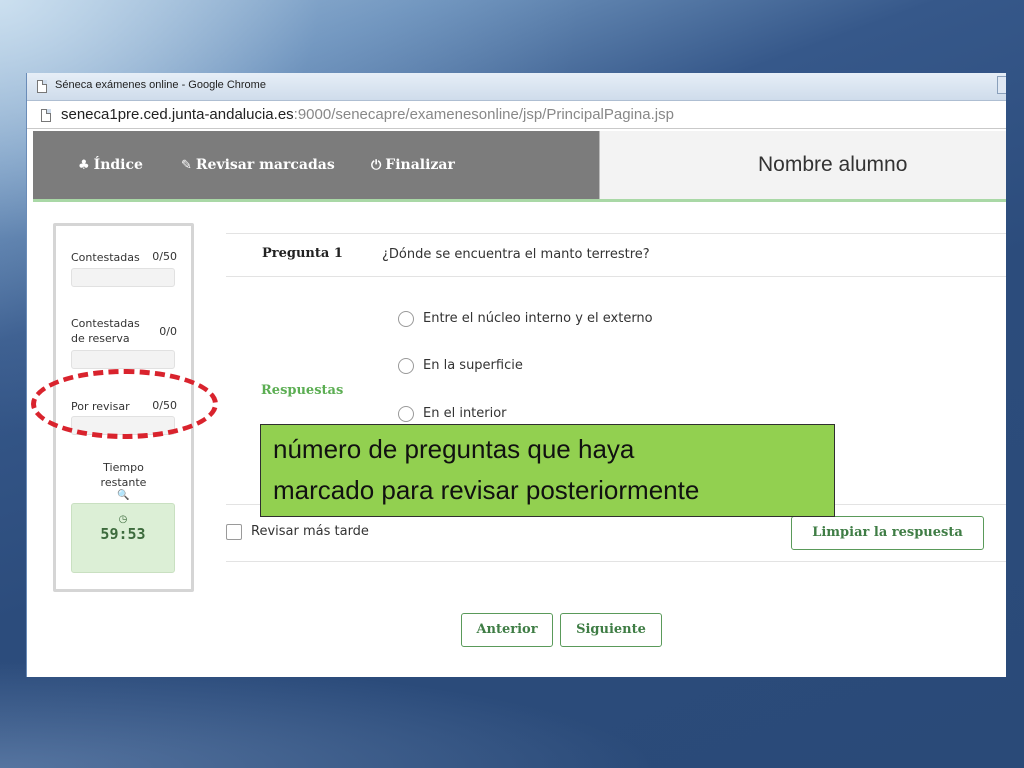  Describe the element at coordinates (302, 253) in the screenshot. I see `question-number: Pregunta 1` at that location.